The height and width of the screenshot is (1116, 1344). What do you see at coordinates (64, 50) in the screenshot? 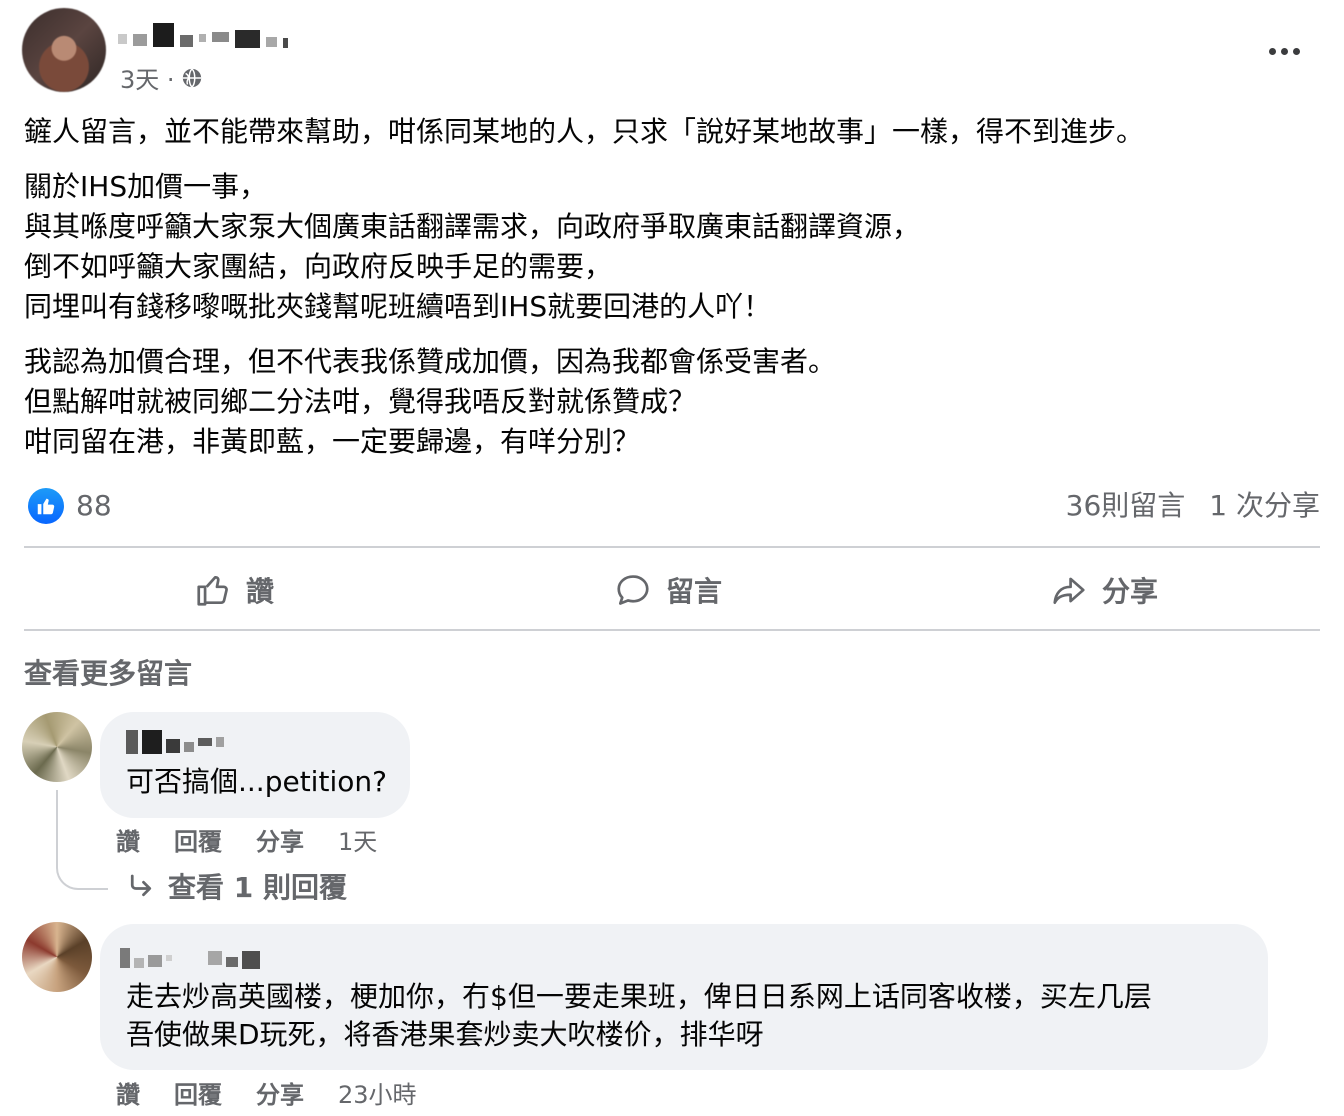
I see `author-avatar` at bounding box center [64, 50].